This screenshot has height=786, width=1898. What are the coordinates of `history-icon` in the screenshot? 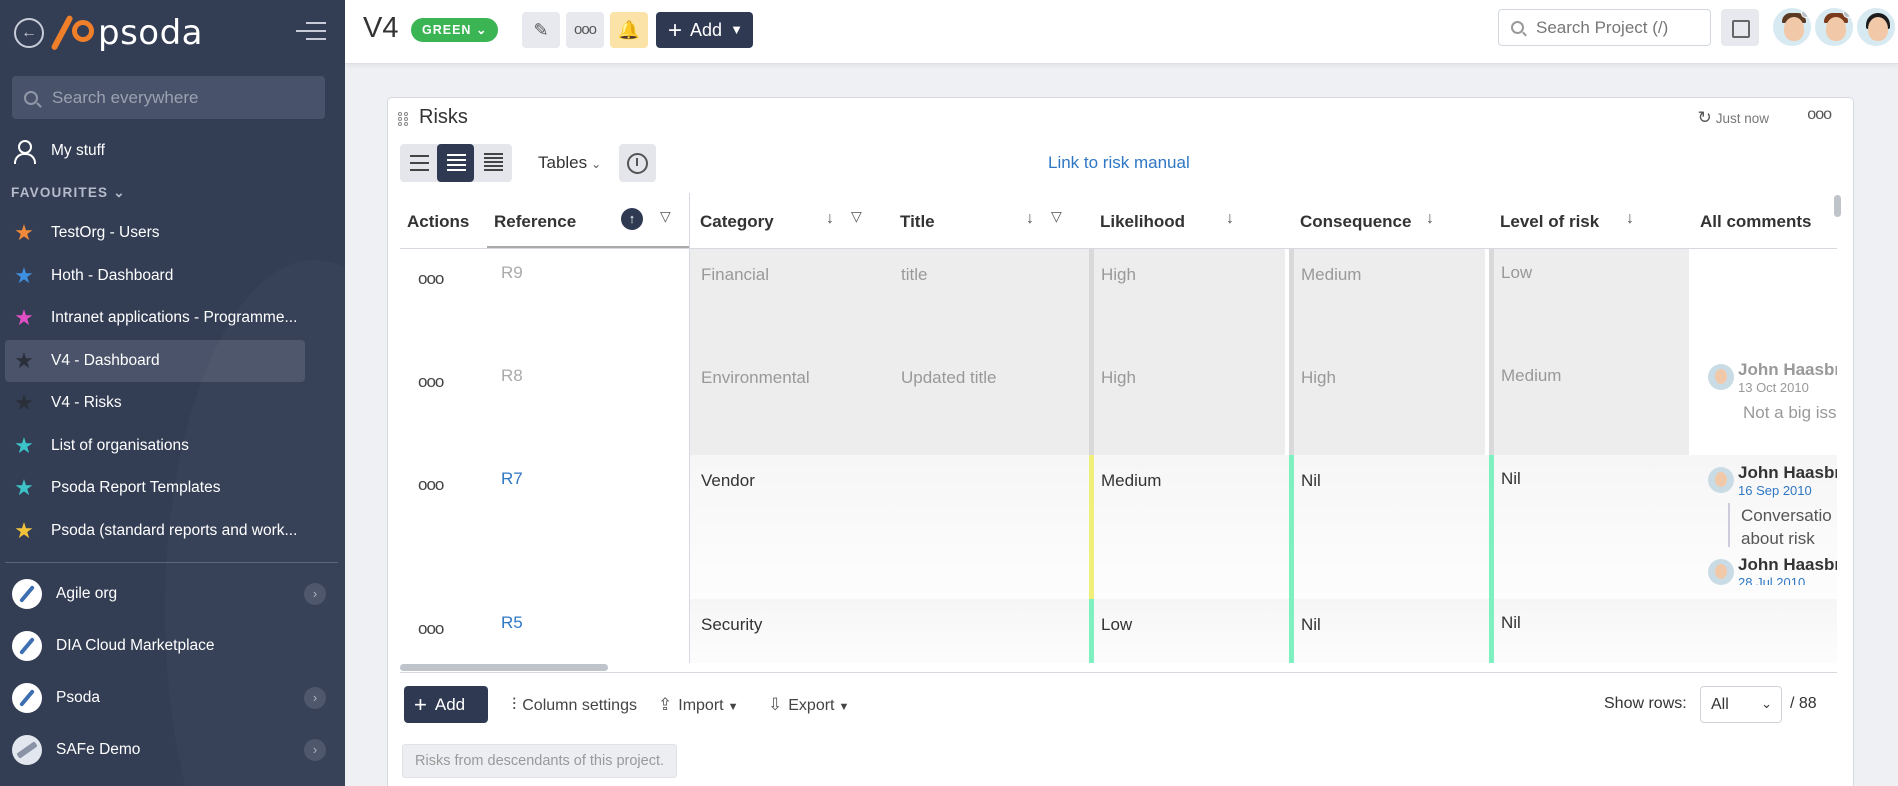 It's located at (637, 163).